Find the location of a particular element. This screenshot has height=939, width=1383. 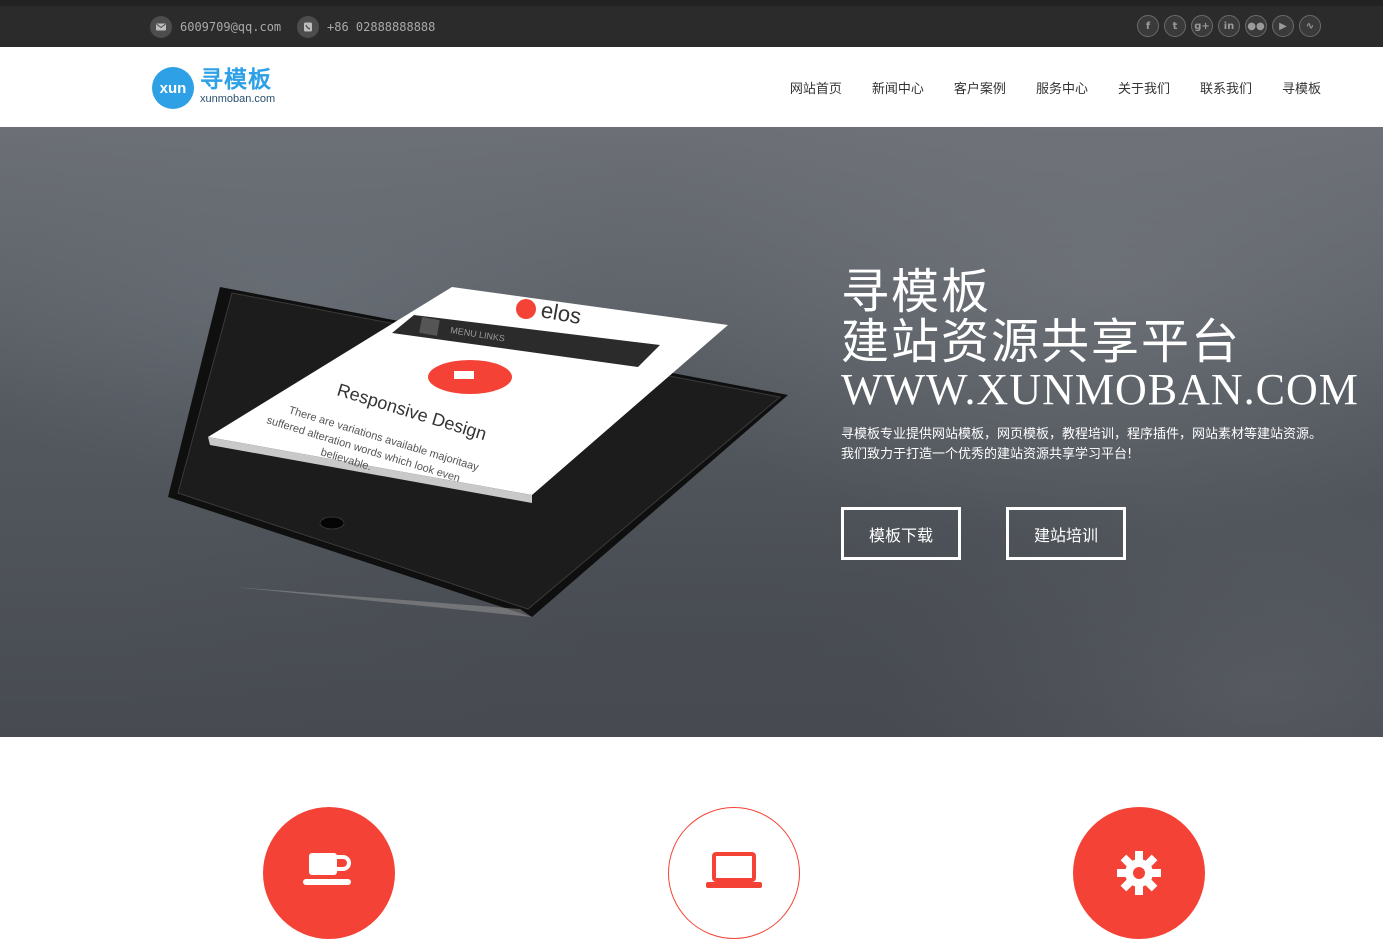

nav-item-cases: 客户案例 is located at coordinates (980, 87).